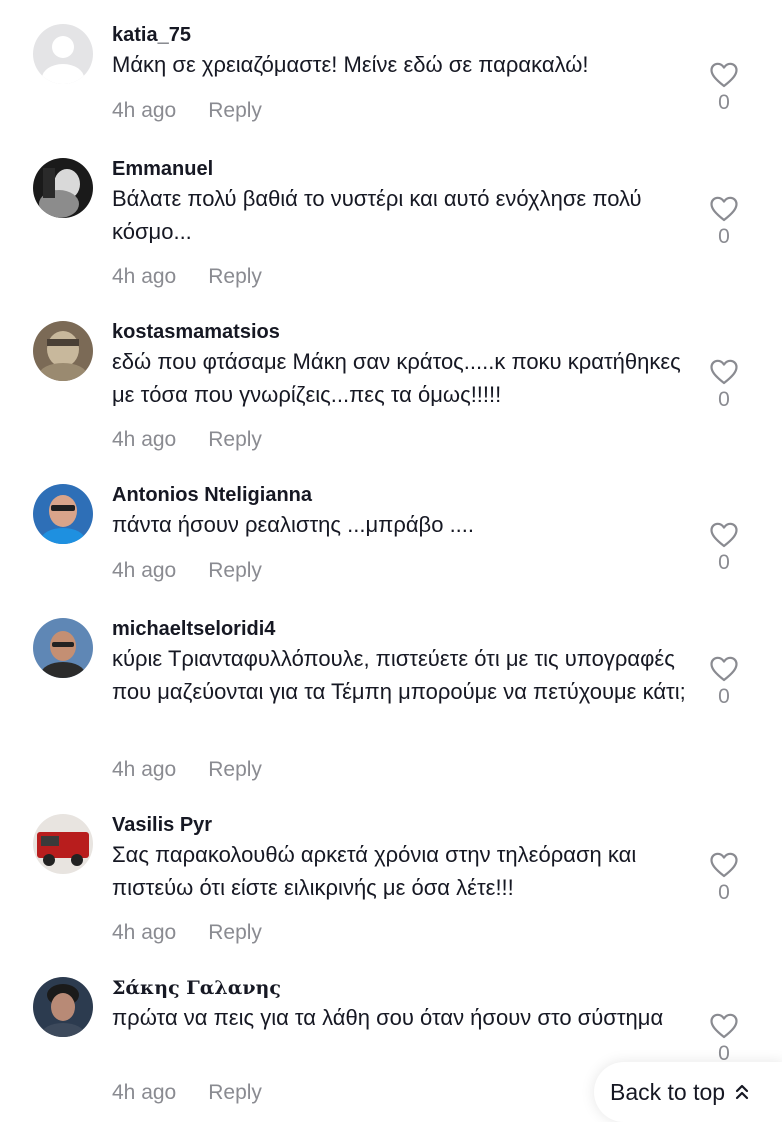 This screenshot has height=1122, width=782. What do you see at coordinates (162, 169) in the screenshot?
I see `comment-username: Emmanuel` at bounding box center [162, 169].